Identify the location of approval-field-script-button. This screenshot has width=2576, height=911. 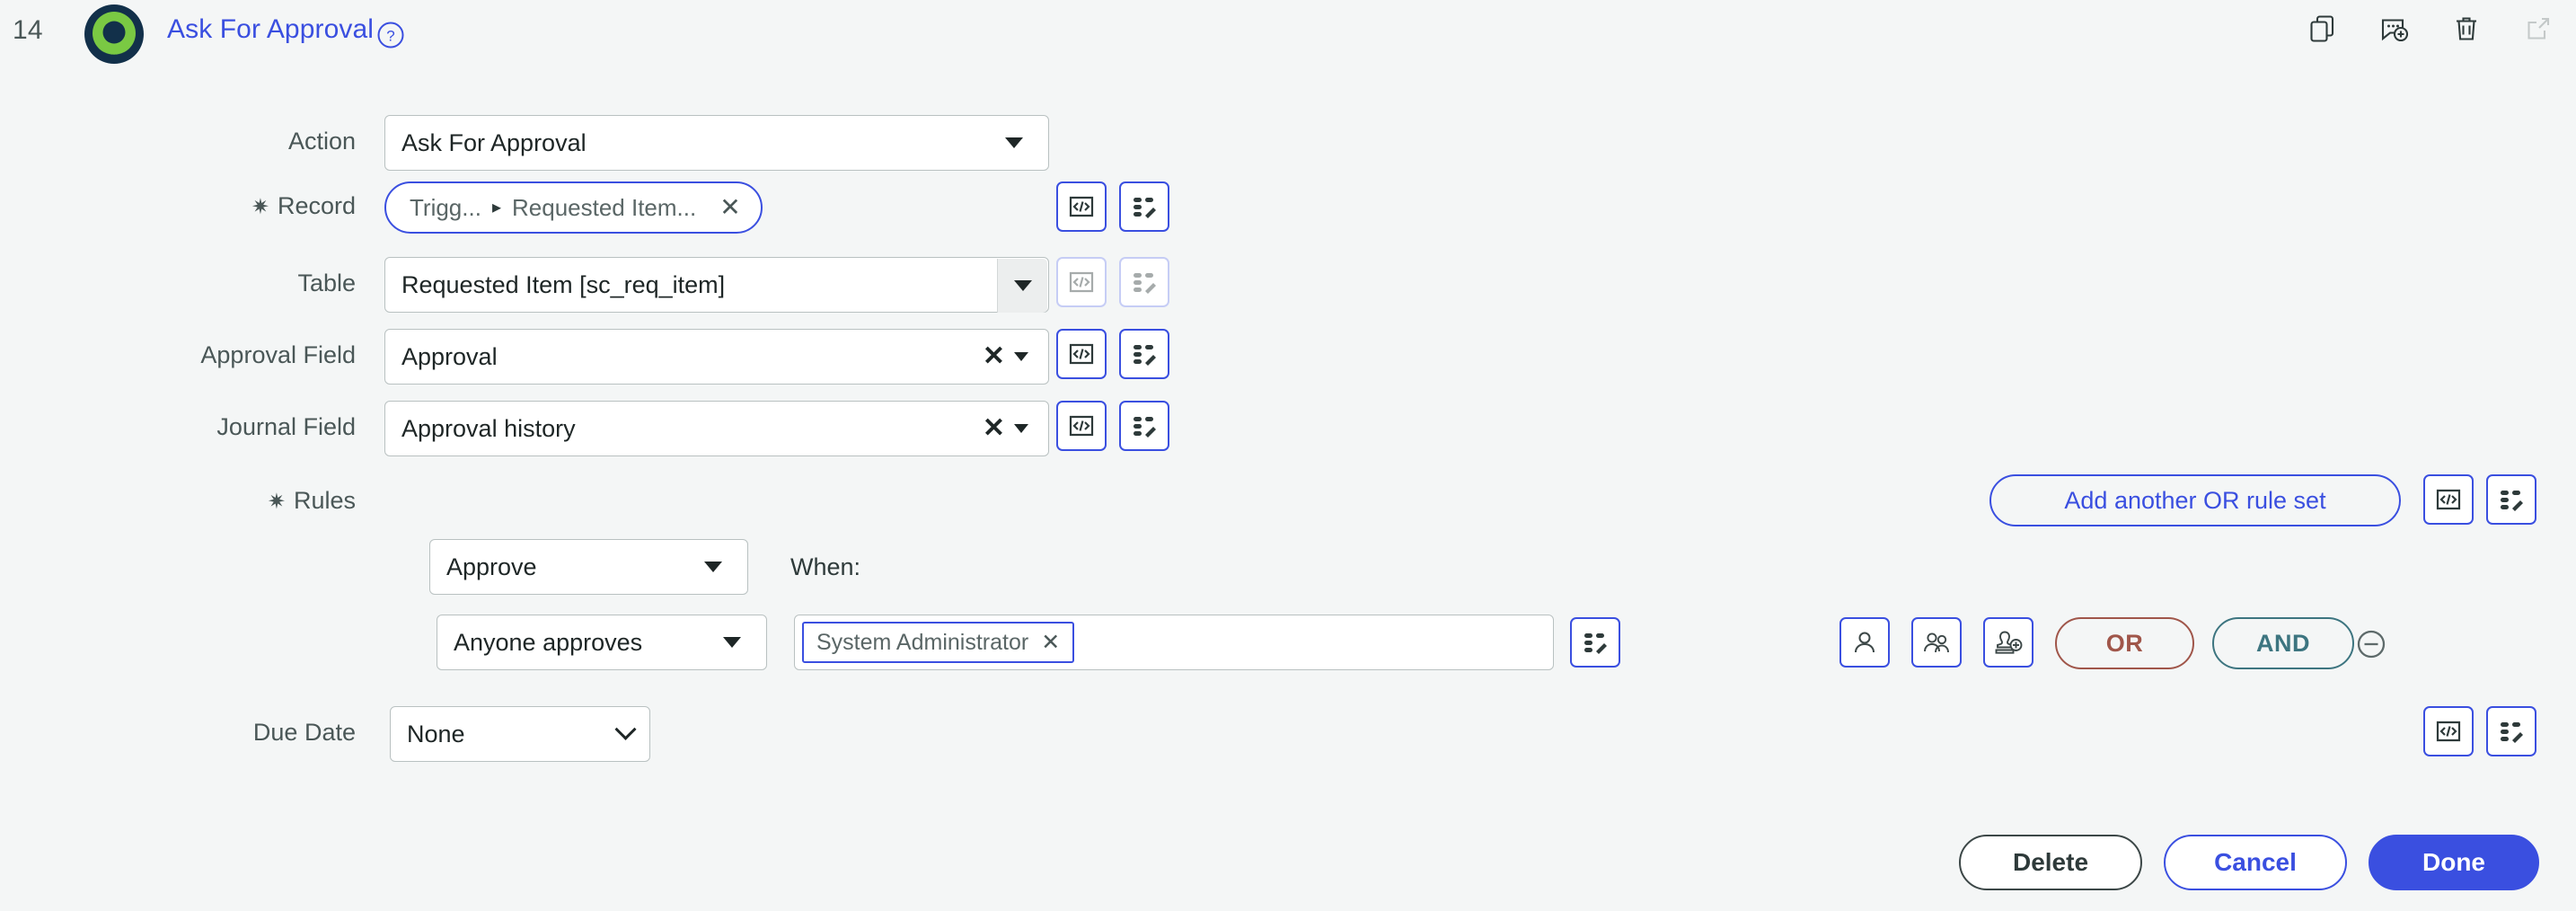
(1081, 354).